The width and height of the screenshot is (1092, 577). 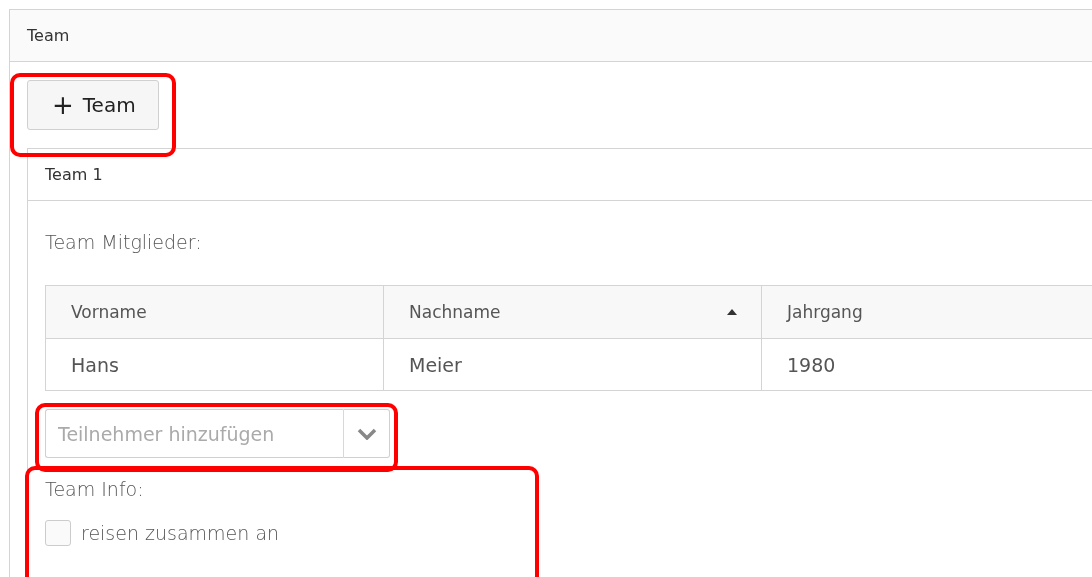 What do you see at coordinates (180, 533) in the screenshot?
I see `checkbox-label: reisen zusammen an` at bounding box center [180, 533].